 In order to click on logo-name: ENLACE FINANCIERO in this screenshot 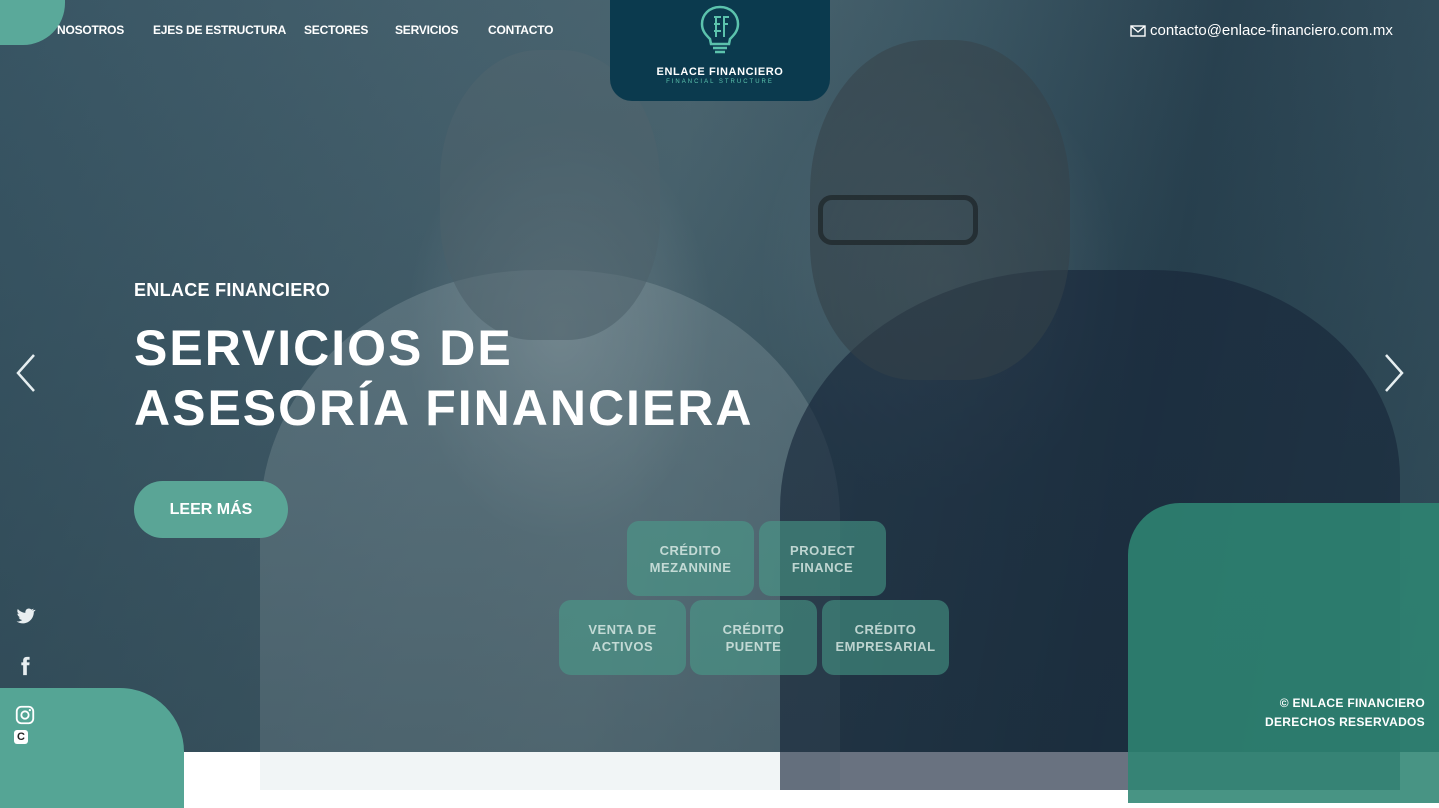, I will do `click(720, 72)`.